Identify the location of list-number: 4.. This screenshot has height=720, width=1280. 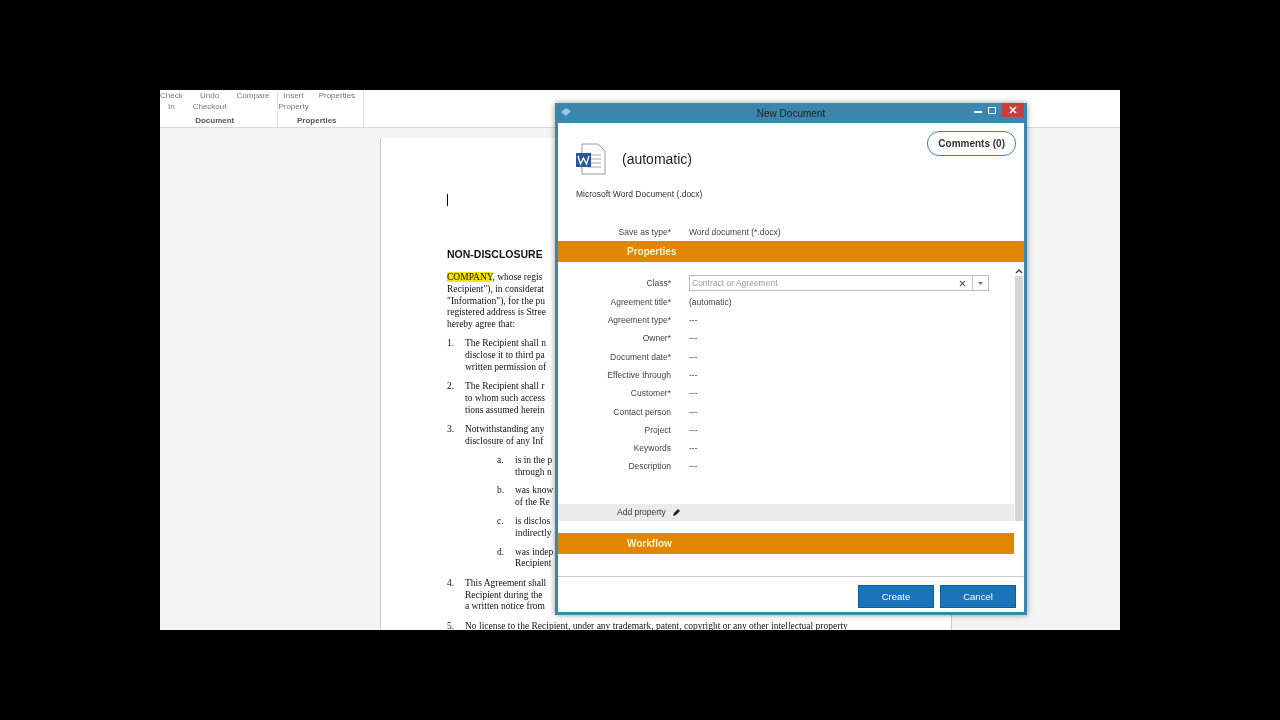
(451, 583).